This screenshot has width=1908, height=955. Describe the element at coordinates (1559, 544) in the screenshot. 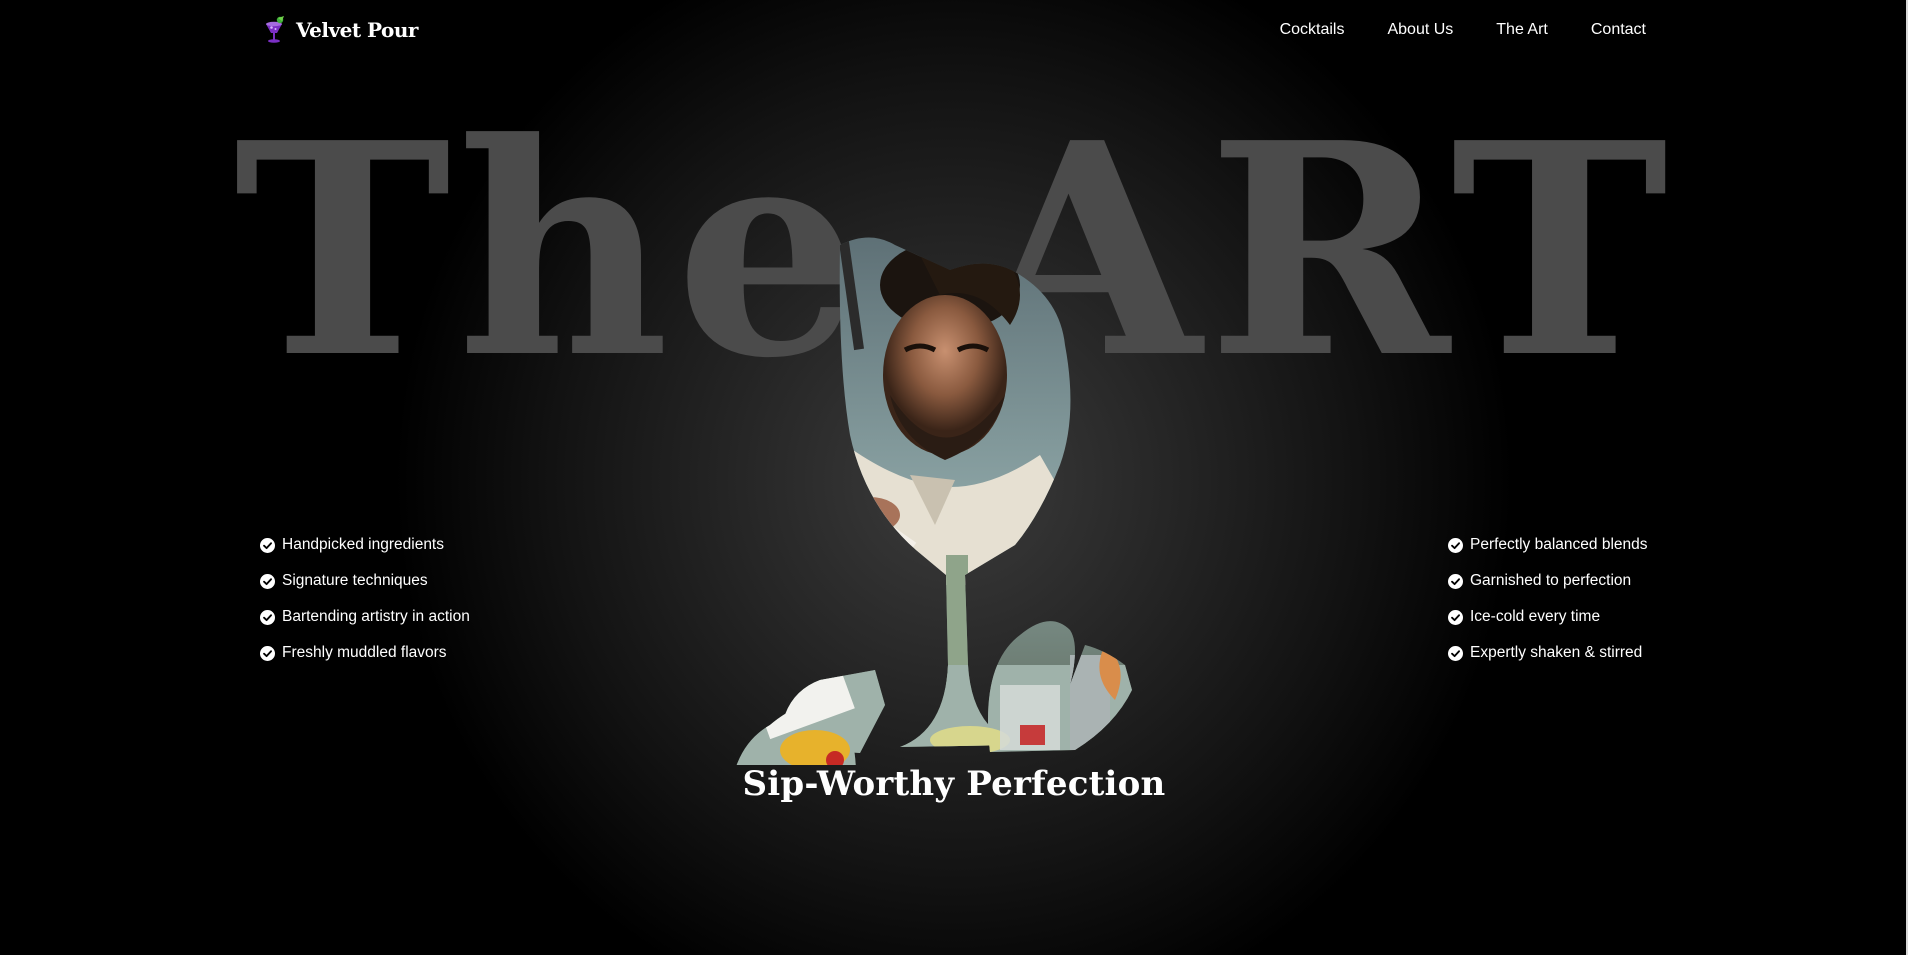

I see `feature-text: Perfectly balanced blends` at that location.